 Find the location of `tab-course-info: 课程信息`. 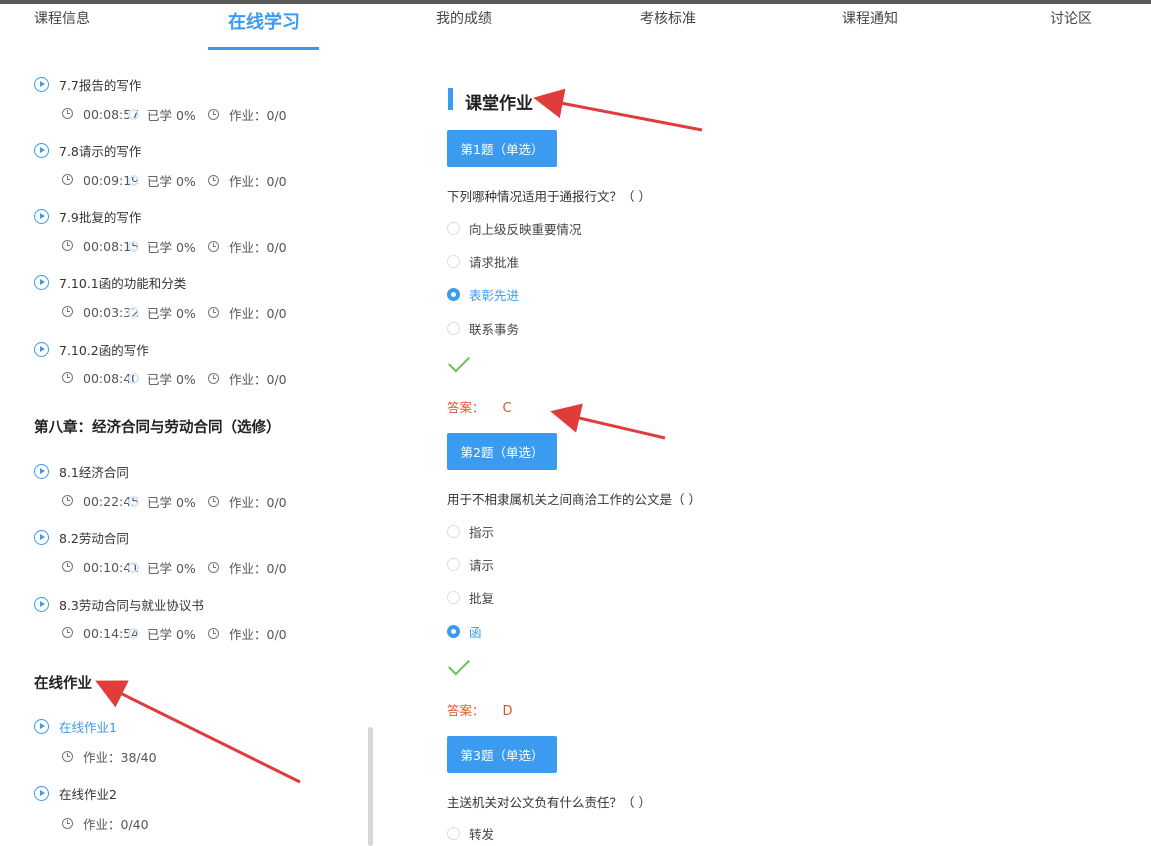

tab-course-info: 课程信息 is located at coordinates (62, 18).